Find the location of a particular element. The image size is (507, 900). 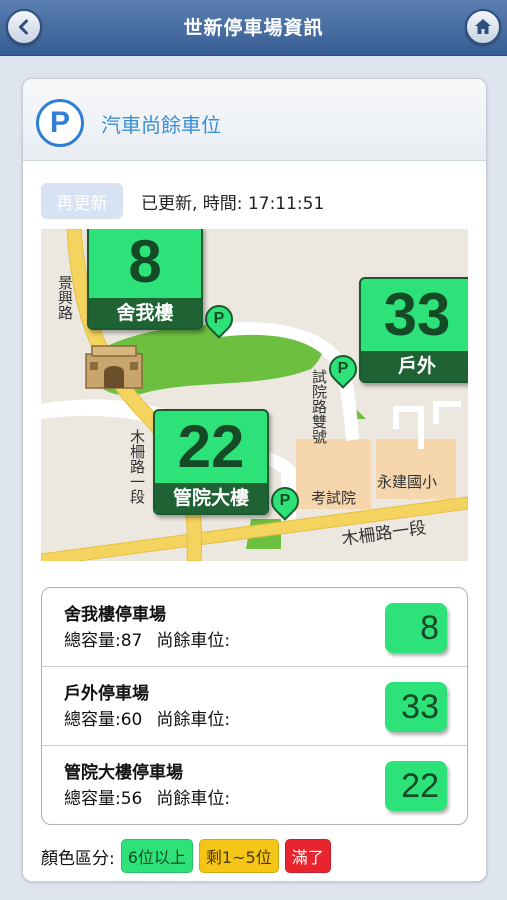

nav-bar: 世新停車場資訊 is located at coordinates (253, 28).